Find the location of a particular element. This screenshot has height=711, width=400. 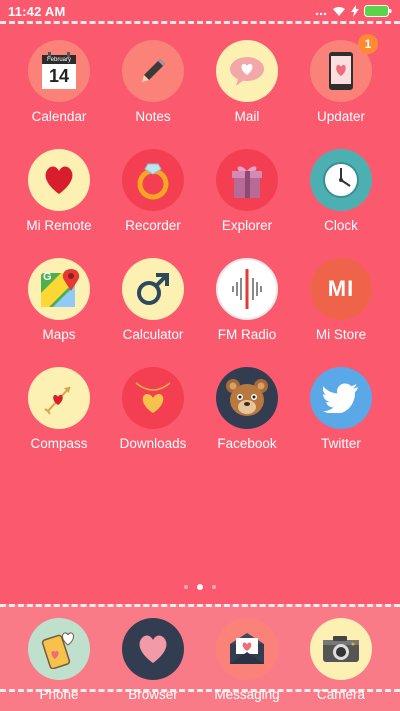

camera-icon is located at coordinates (341, 649).